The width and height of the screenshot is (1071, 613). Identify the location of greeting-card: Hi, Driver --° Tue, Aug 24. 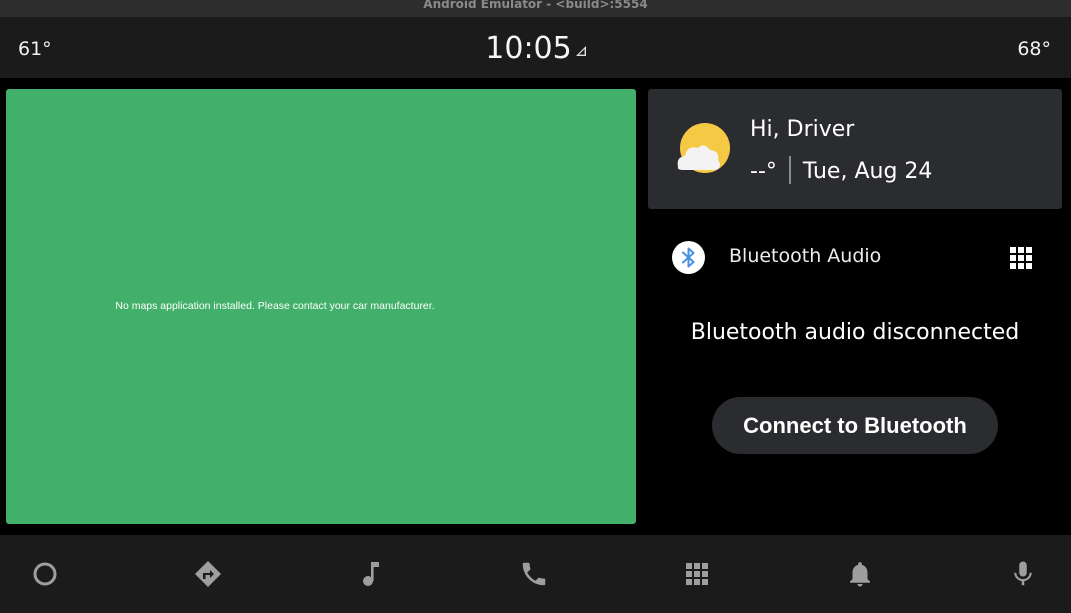
(855, 149).